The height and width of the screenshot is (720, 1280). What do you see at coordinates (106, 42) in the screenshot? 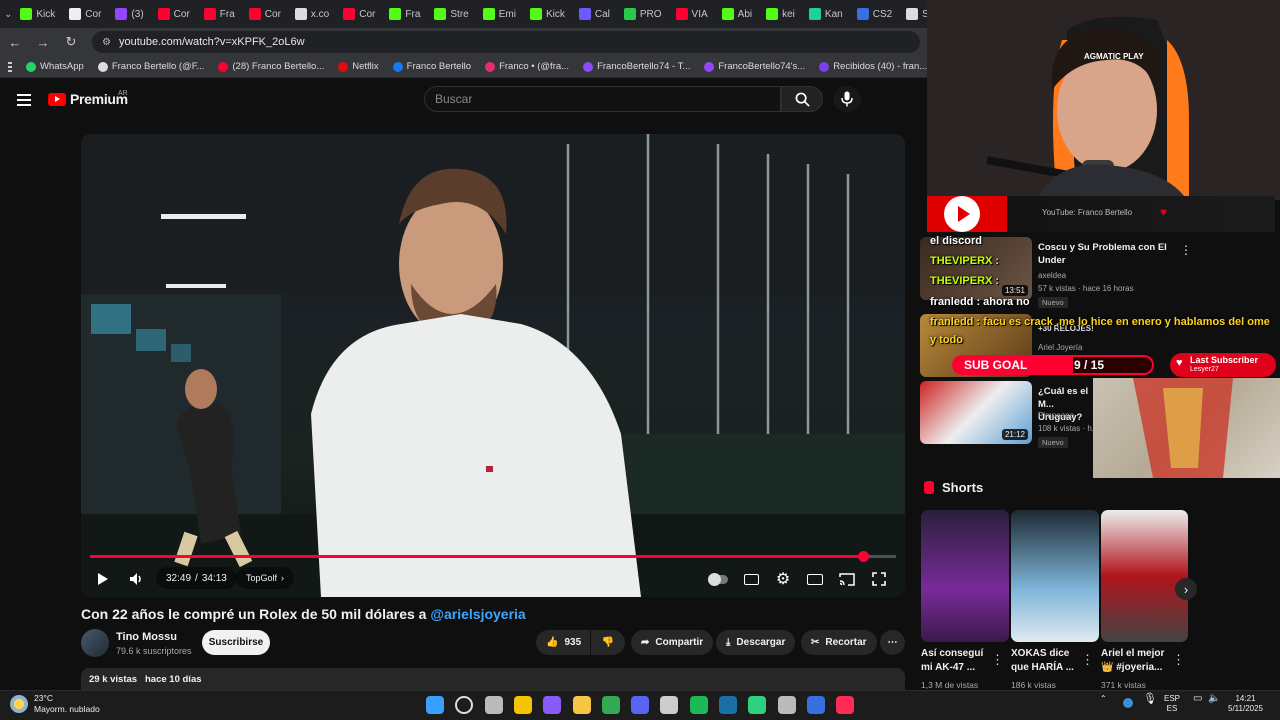
I see `site-info-icon: ⚙` at bounding box center [106, 42].